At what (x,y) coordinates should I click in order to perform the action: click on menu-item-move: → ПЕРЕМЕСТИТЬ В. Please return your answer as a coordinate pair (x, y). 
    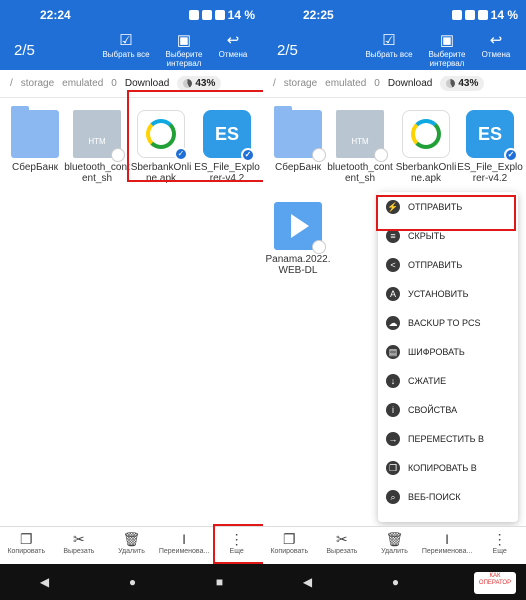
    Looking at the image, I should click on (448, 438).